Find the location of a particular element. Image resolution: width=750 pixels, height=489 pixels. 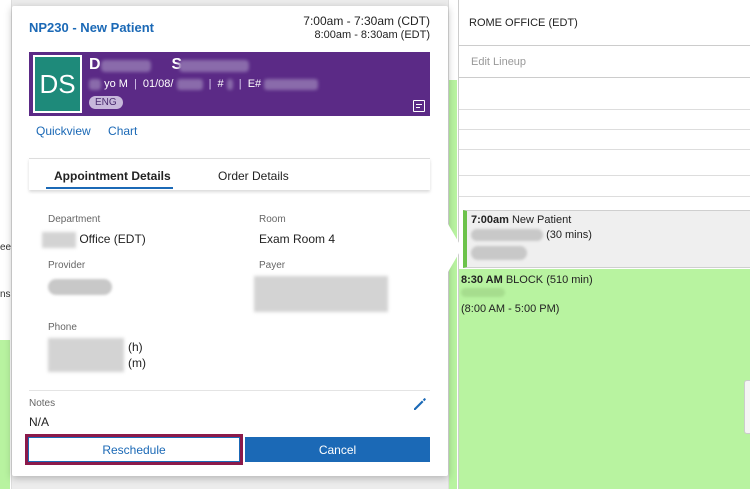

block-label: BLOCK (510 min) is located at coordinates (549, 280).